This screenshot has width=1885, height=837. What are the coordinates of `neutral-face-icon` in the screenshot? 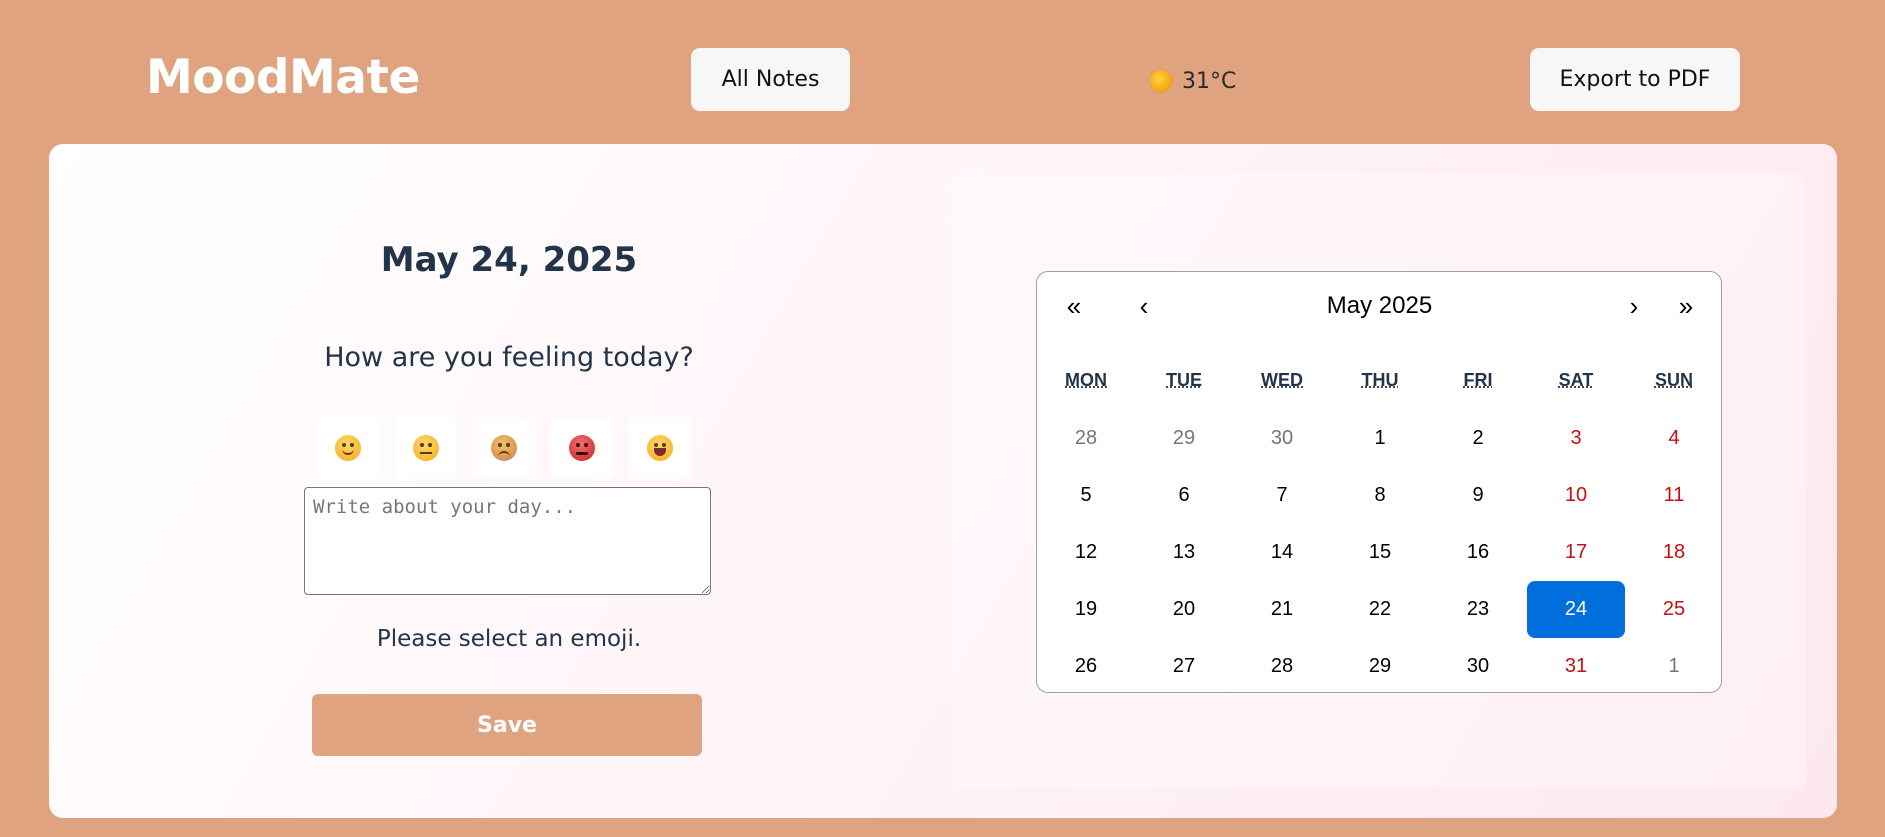 It's located at (426, 448).